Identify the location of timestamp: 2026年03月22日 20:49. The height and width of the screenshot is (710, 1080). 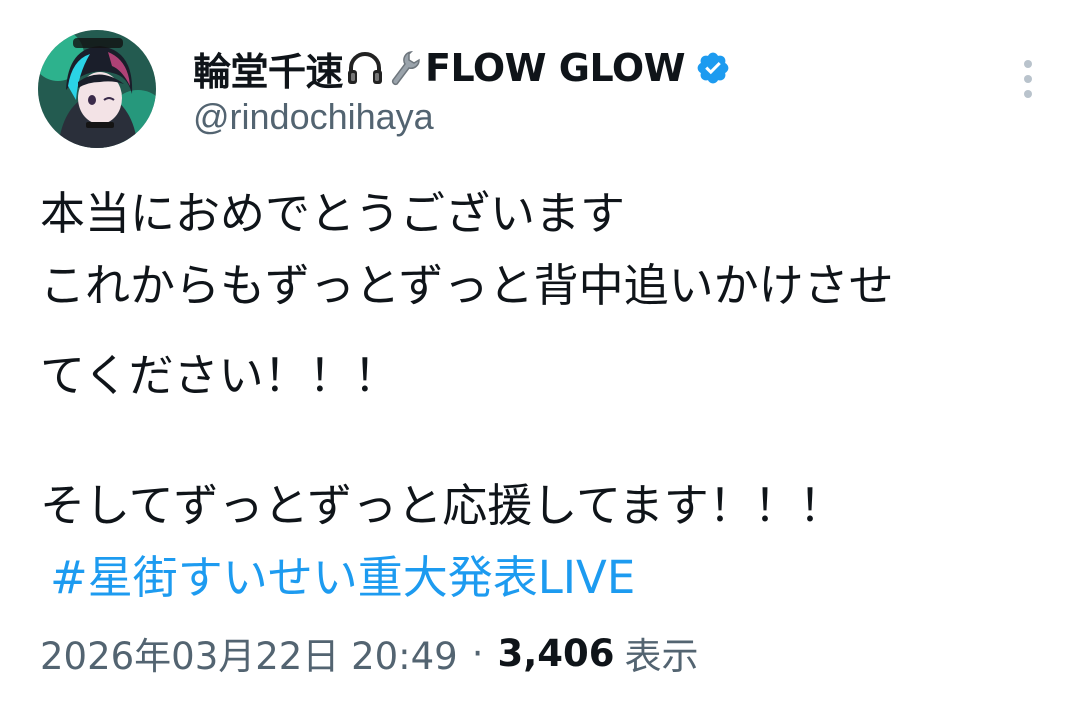
(249, 653).